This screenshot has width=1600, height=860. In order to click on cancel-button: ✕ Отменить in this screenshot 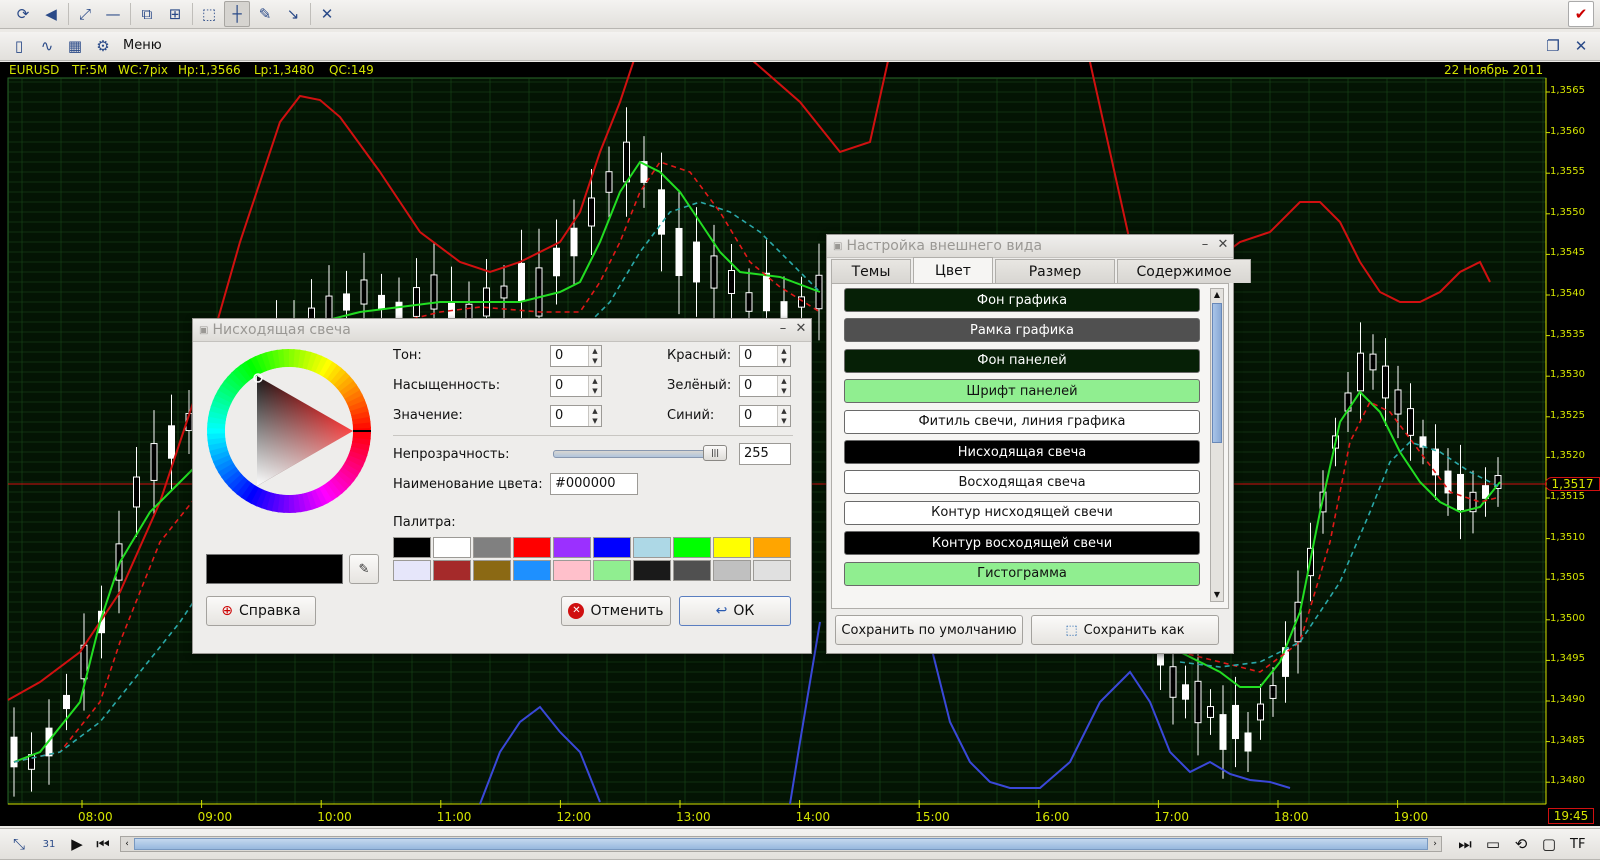, I will do `click(616, 611)`.